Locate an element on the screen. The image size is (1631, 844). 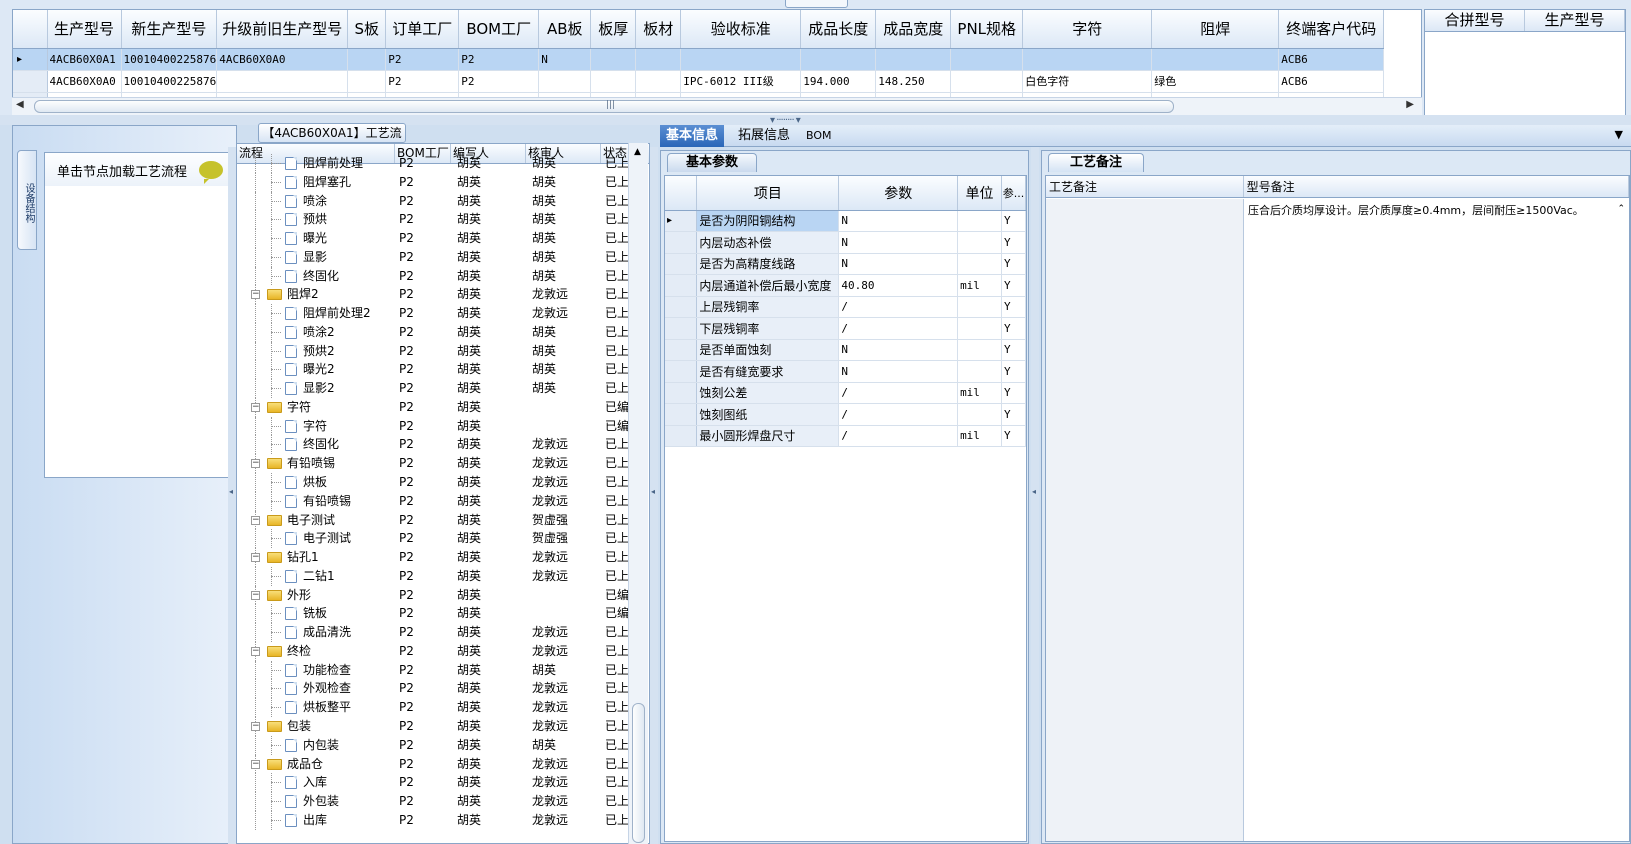
main-info-tab is located at coordinates (816, 4).